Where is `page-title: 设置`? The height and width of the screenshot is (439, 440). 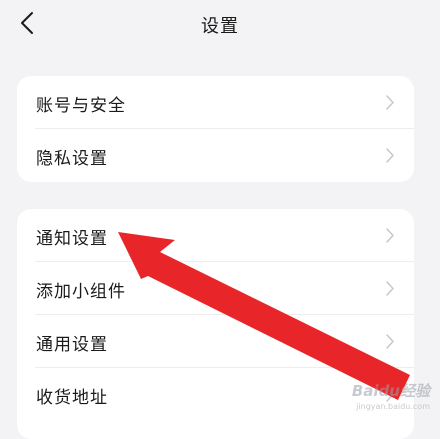
page-title: 设置 is located at coordinates (220, 26).